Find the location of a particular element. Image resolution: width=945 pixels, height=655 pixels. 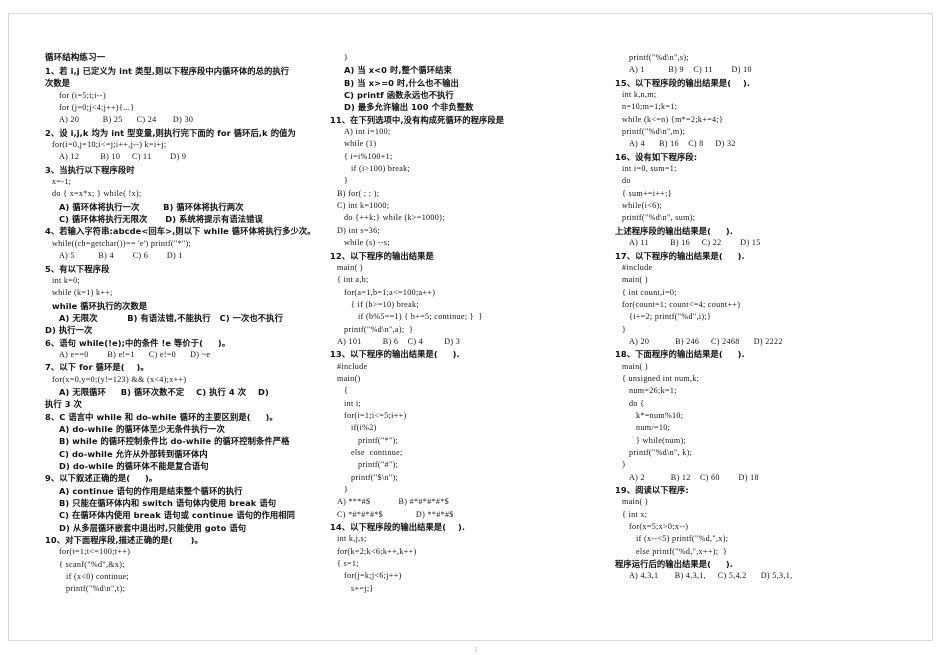

text-line: 6、语句 while(!e);中的条件 !e 等价于( )。 is located at coordinates (138, 342).